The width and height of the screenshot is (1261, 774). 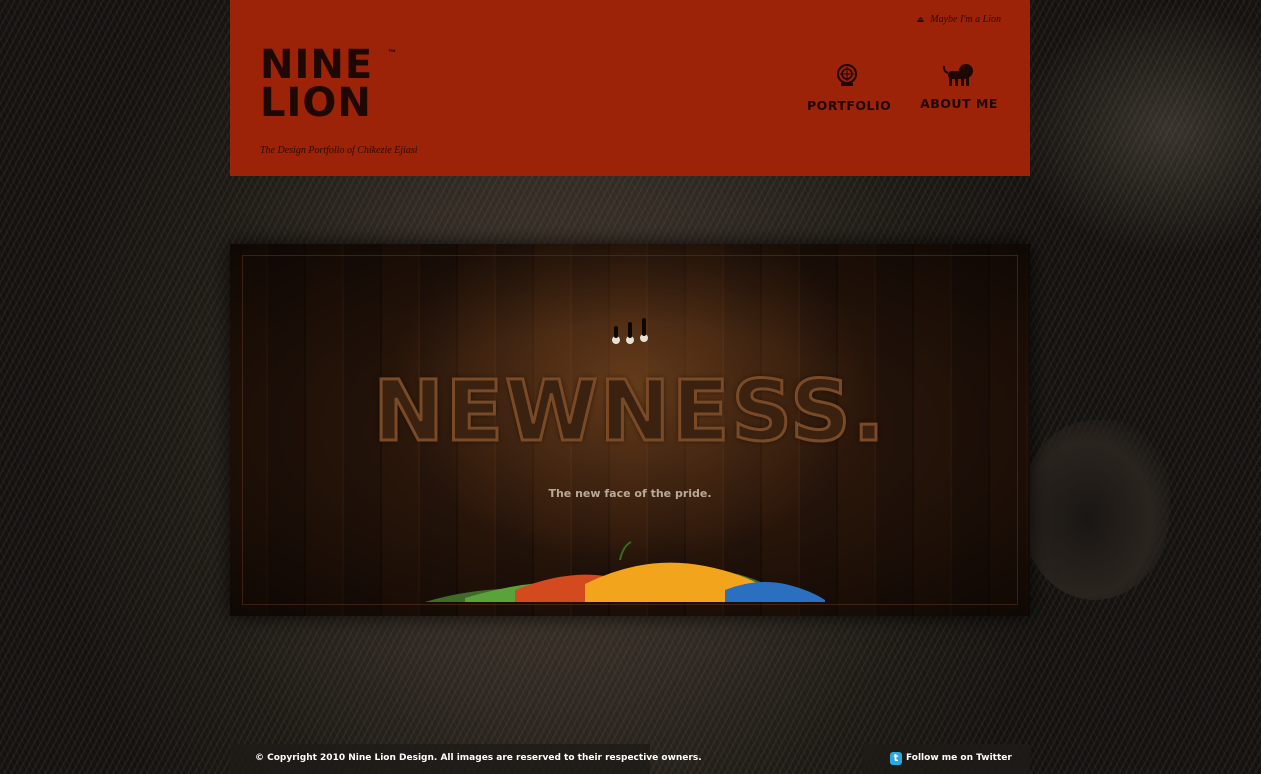 I want to click on follow-twitter-button: t Follow me on Twitter, so click(x=946, y=759).